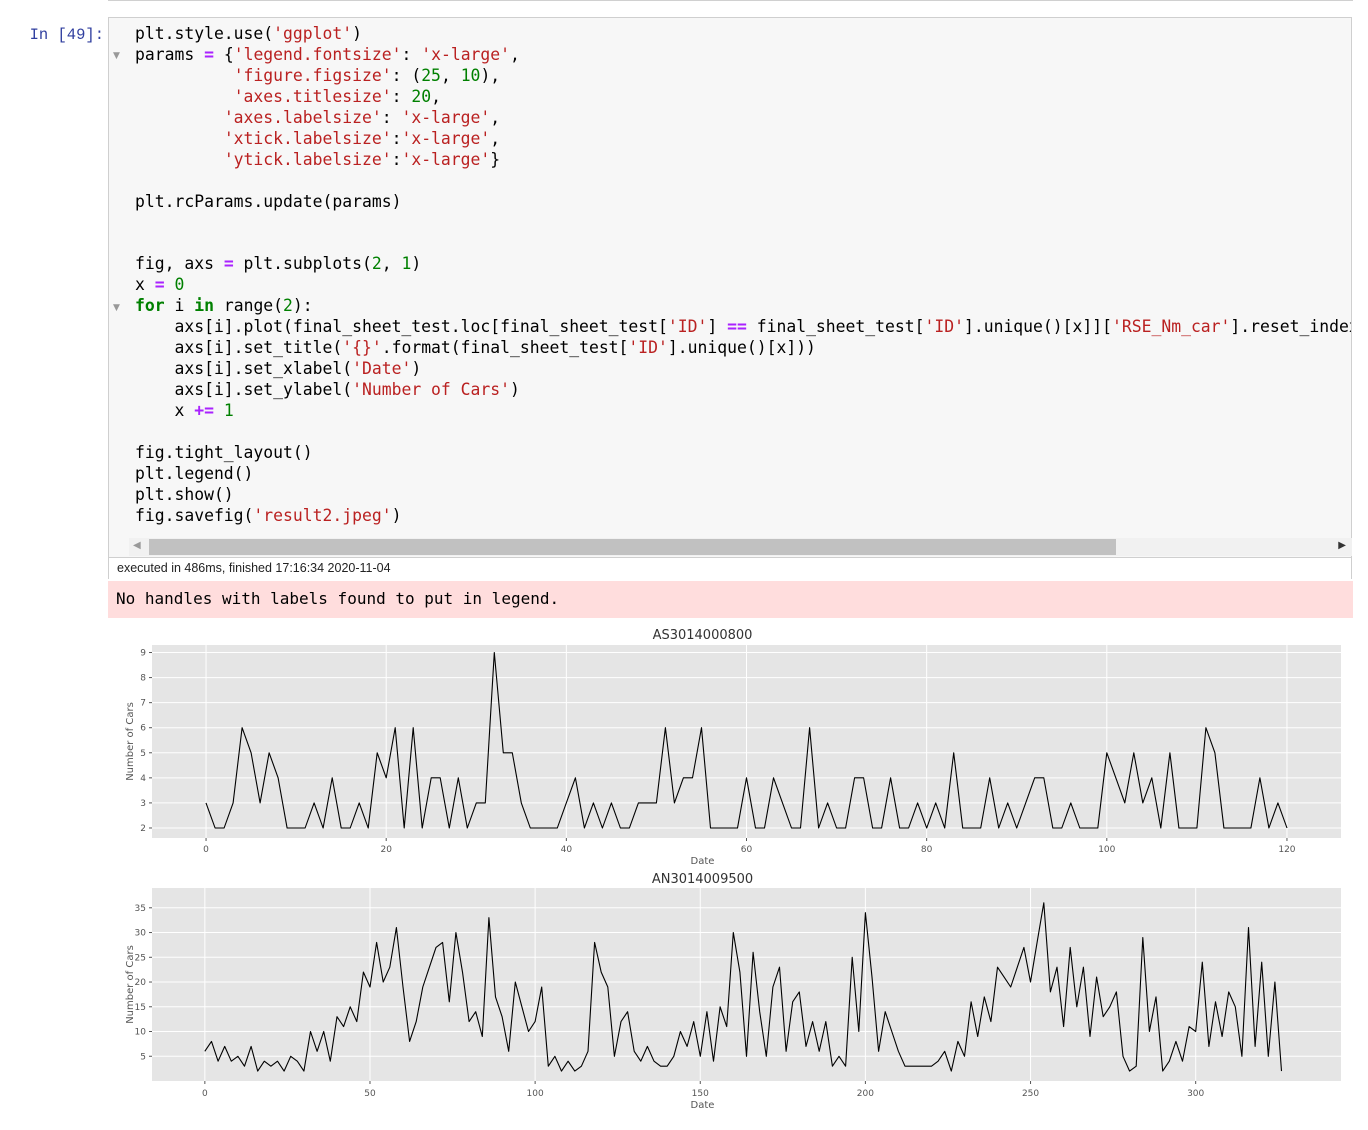  I want to click on x-tick-label: 120, so click(1286, 850).